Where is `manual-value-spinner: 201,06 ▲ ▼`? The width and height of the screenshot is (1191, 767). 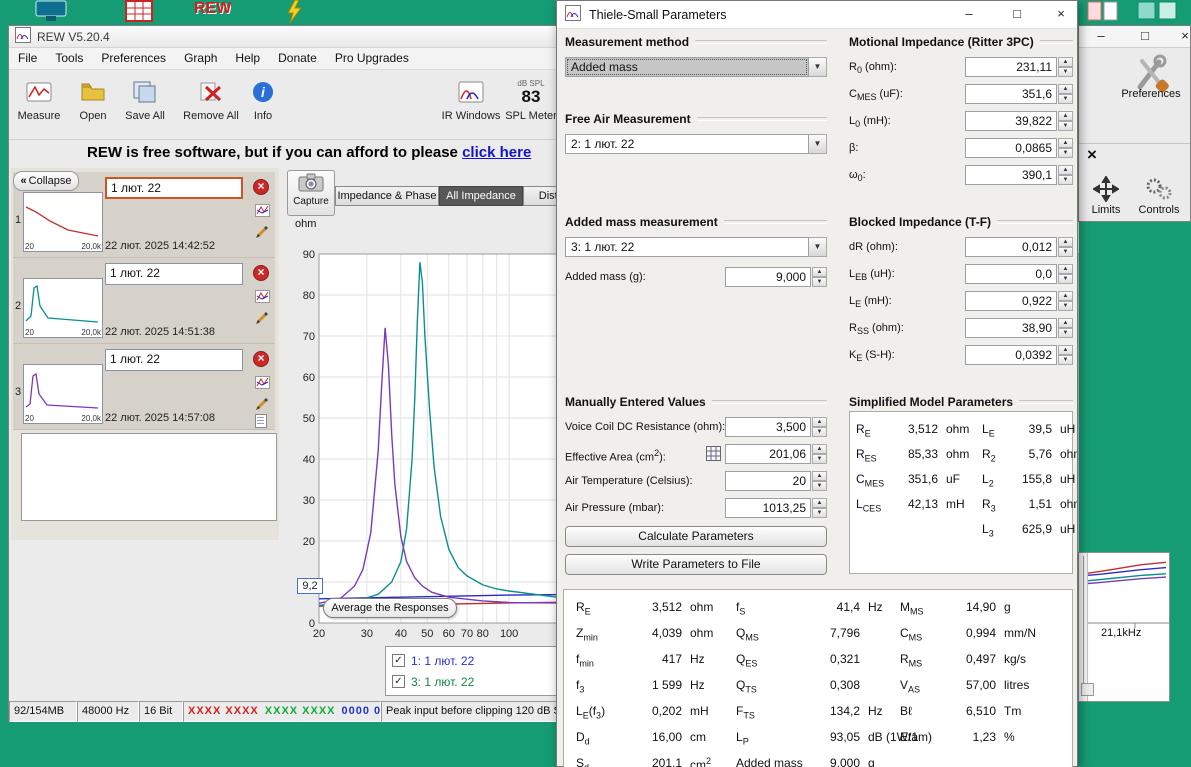 manual-value-spinner: 201,06 ▲ ▼ is located at coordinates (776, 454).